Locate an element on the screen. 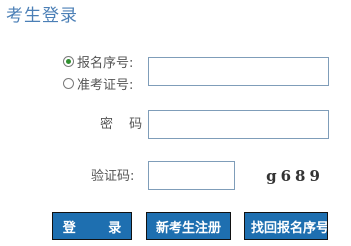 The height and width of the screenshot is (246, 351). radio-admission-ticket-number: 准考证号: is located at coordinates (98, 84).